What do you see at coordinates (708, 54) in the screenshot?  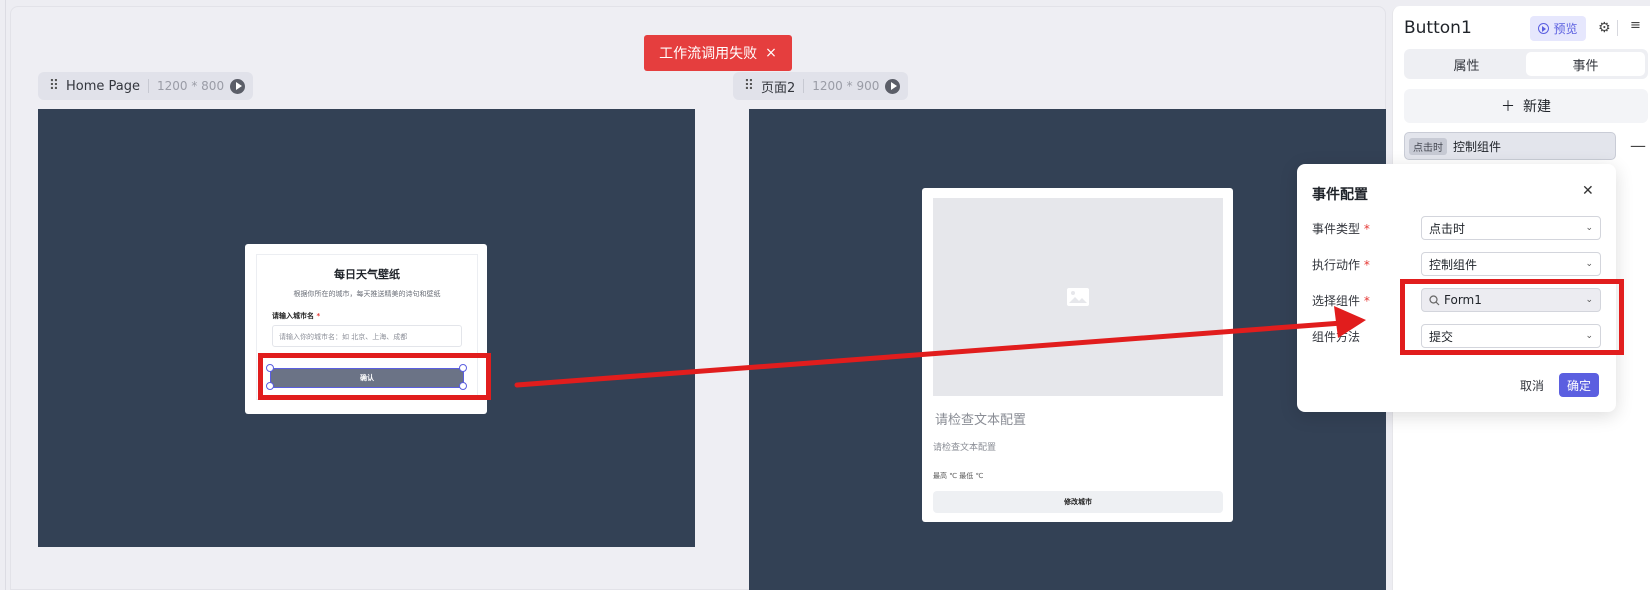 I see `toast-message: 工作流调用失败` at bounding box center [708, 54].